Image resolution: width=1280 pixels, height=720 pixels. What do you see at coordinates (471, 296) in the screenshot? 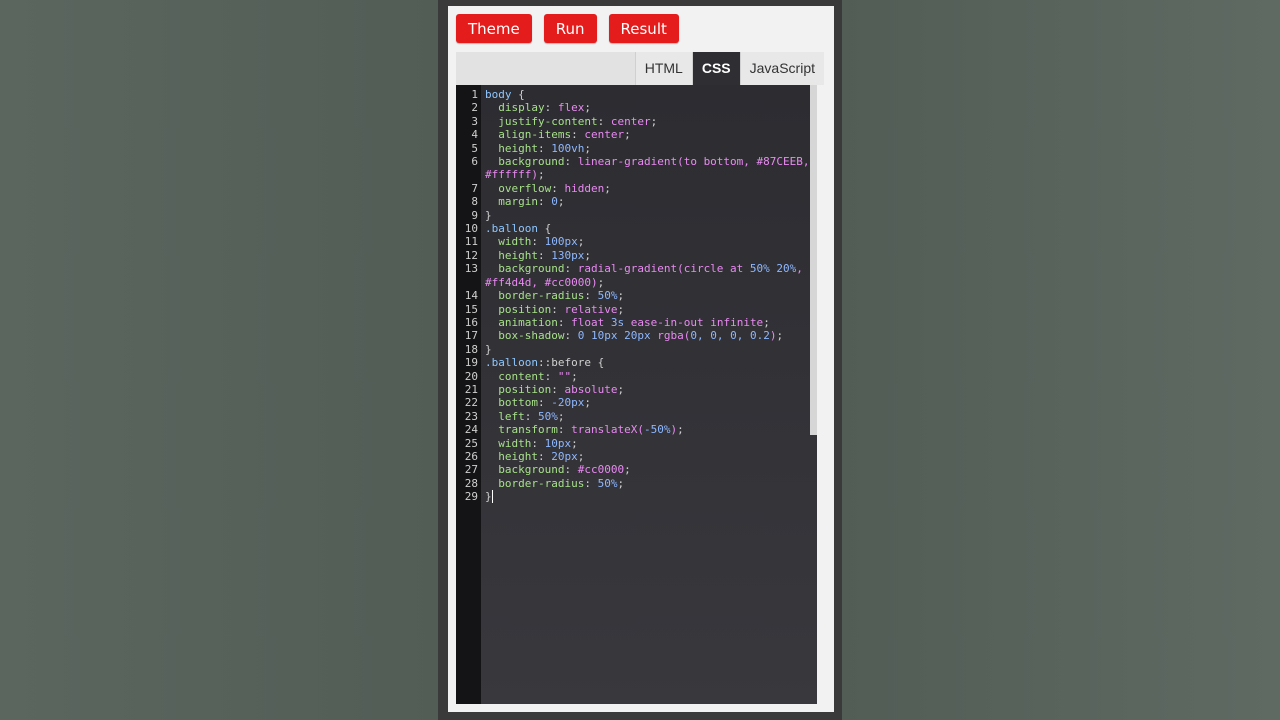
I see `line-number: 14` at bounding box center [471, 296].